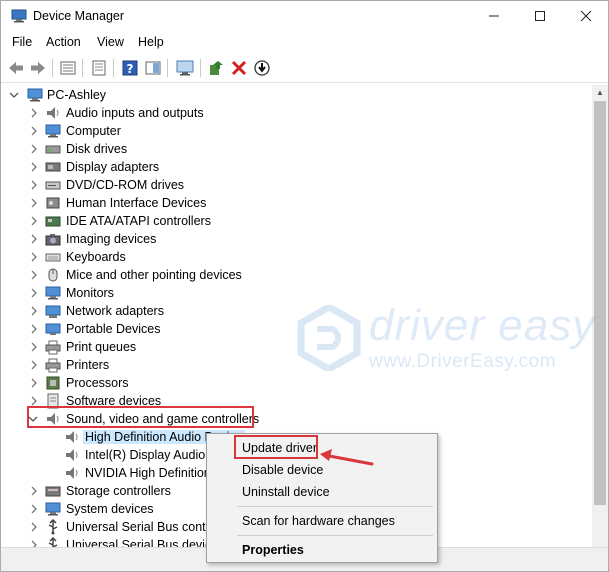 The height and width of the screenshot is (572, 609). I want to click on device-tree-label: Processors, so click(97, 383).